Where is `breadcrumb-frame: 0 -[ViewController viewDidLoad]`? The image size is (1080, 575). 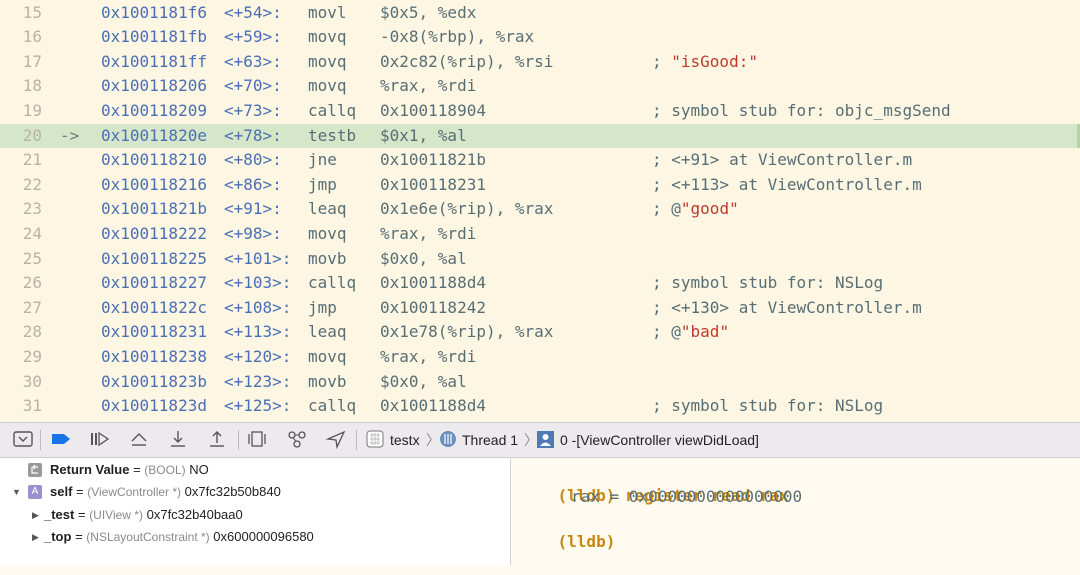 breadcrumb-frame: 0 -[ViewController viewDidLoad] is located at coordinates (659, 440).